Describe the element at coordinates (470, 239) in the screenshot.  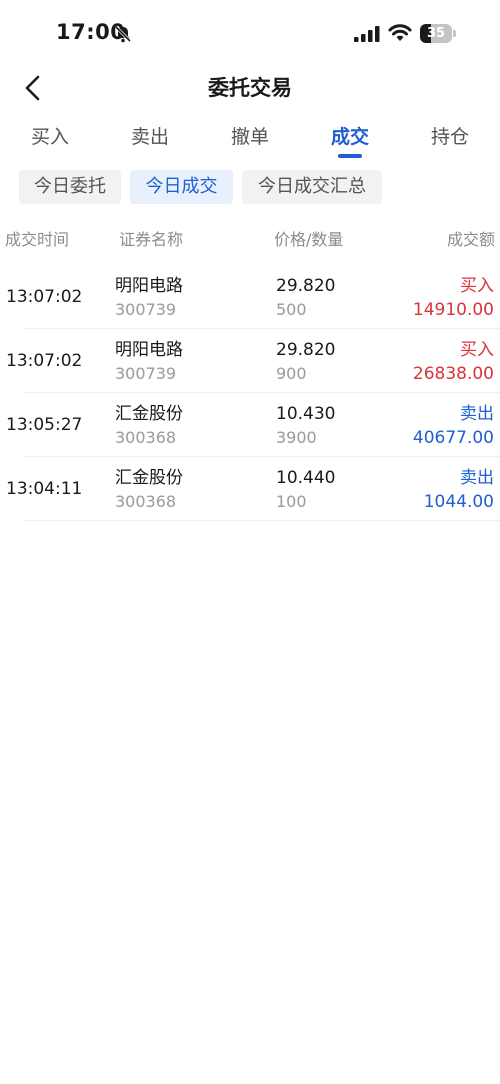
I see `header-trade-amount: 成交额` at that location.